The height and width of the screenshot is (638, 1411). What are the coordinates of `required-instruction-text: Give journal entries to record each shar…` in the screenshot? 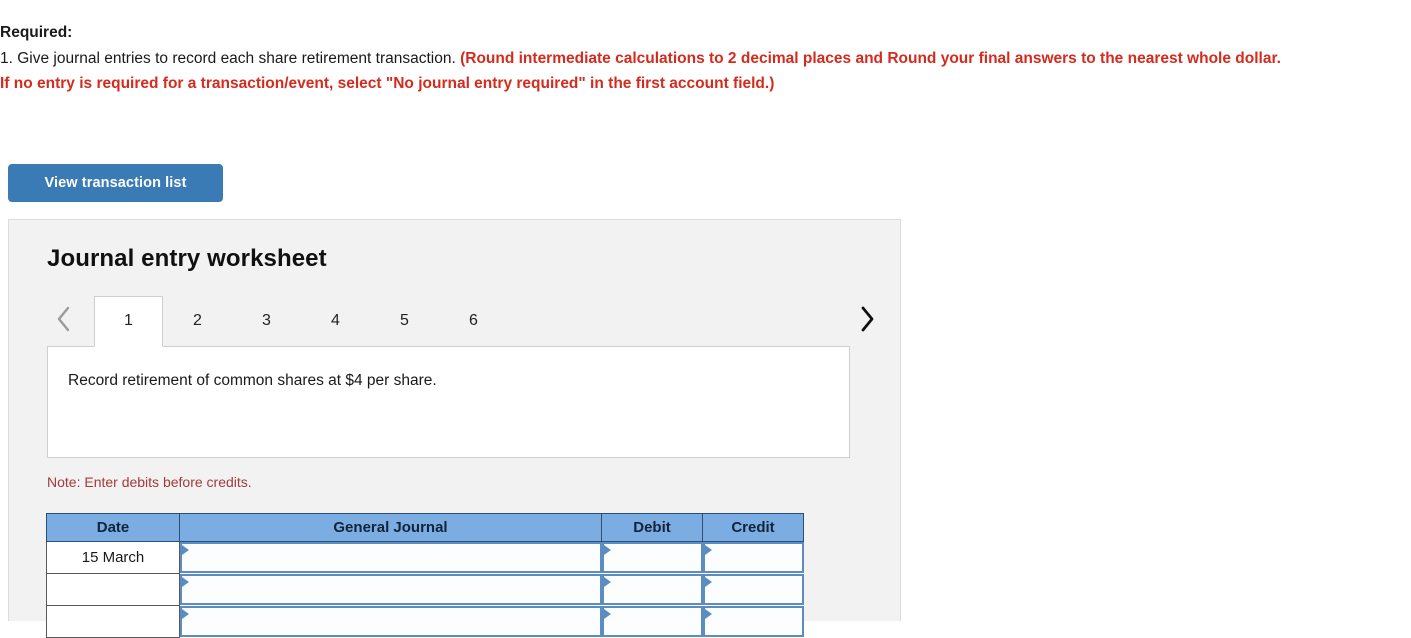 It's located at (236, 58).